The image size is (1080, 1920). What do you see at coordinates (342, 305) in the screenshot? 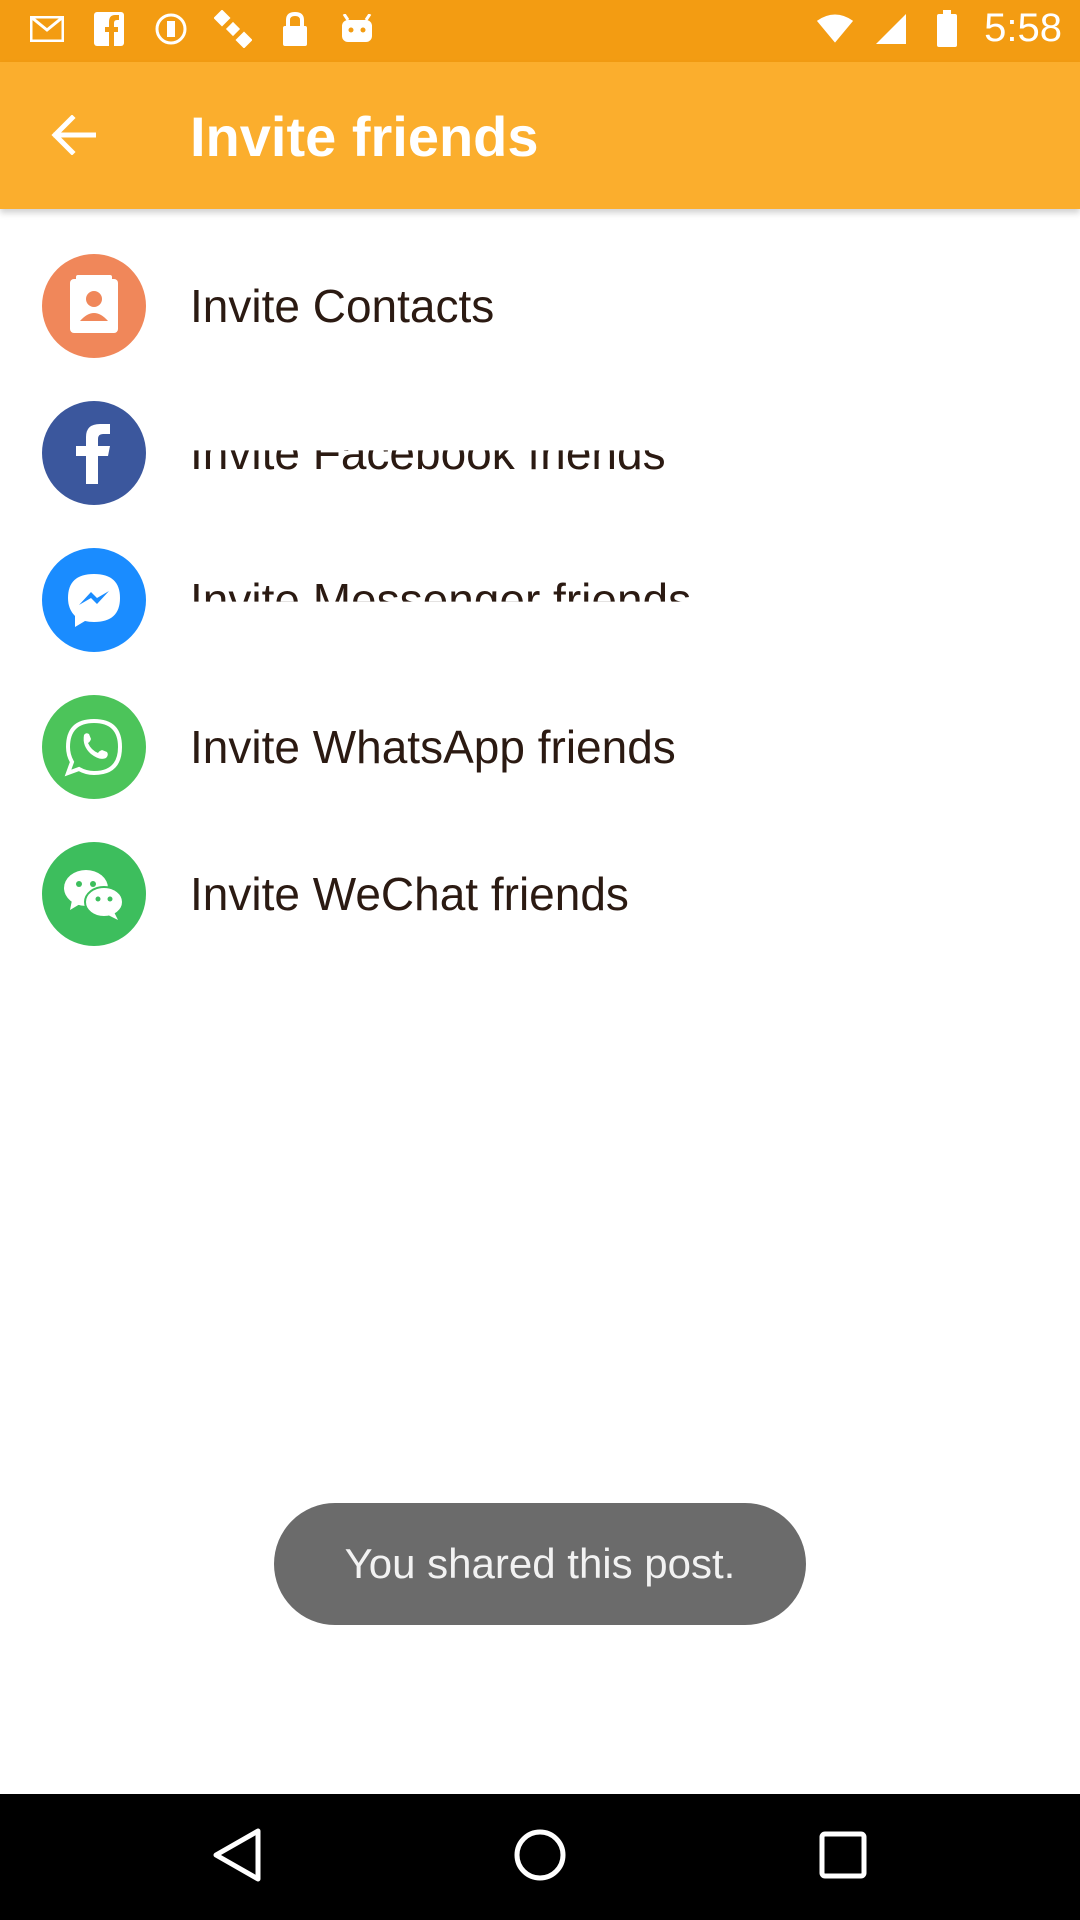
I see `invite-contacts-label: Invite Contacts` at bounding box center [342, 305].